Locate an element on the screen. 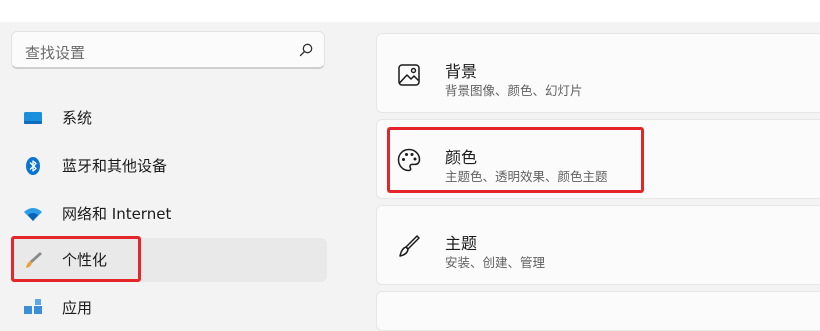 Image resolution: width=820 pixels, height=331 pixels. search-icon is located at coordinates (306, 50).